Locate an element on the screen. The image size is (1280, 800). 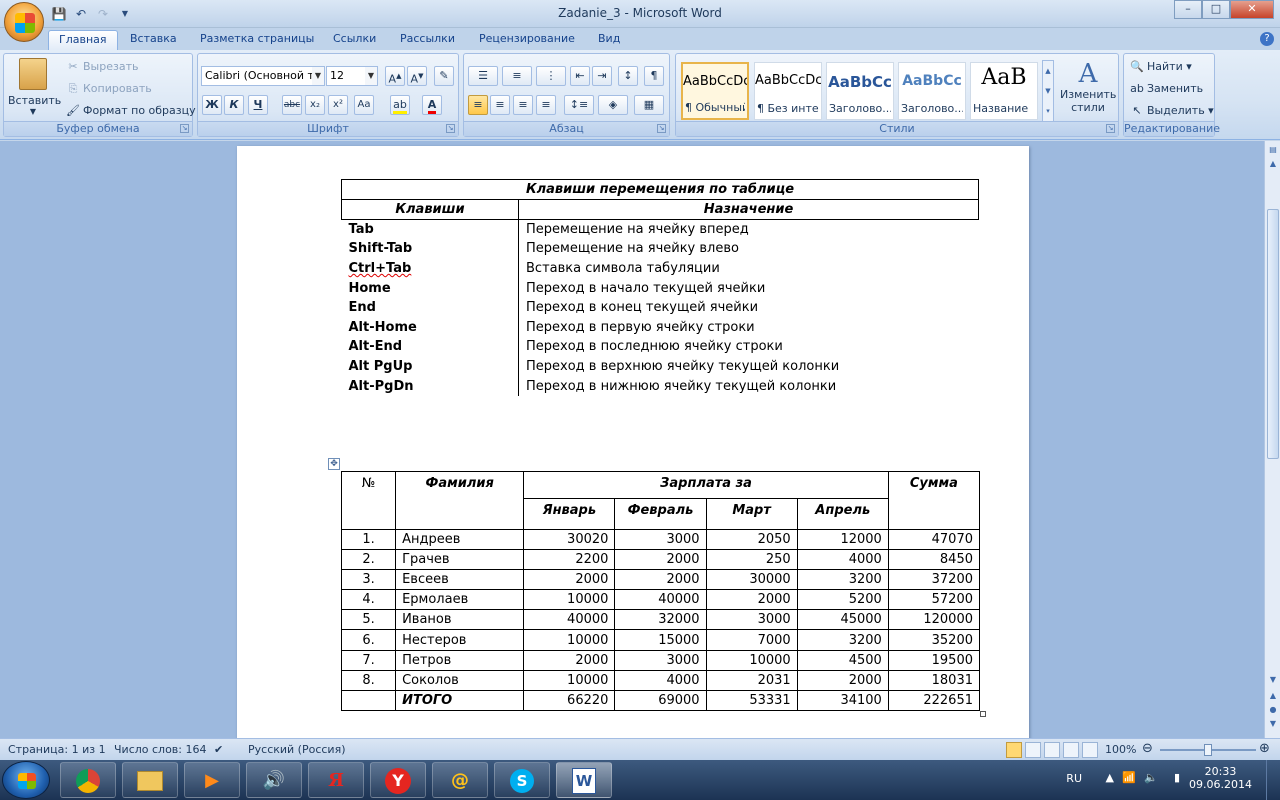
highlight-button: ab is located at coordinates (400, 105).